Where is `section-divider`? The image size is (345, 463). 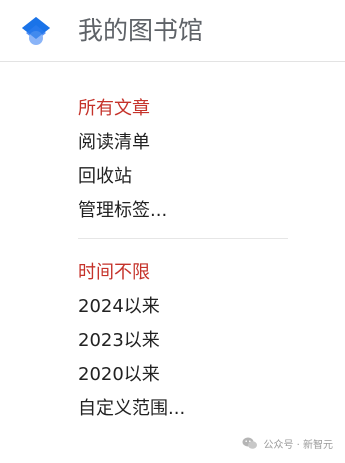 section-divider is located at coordinates (183, 238).